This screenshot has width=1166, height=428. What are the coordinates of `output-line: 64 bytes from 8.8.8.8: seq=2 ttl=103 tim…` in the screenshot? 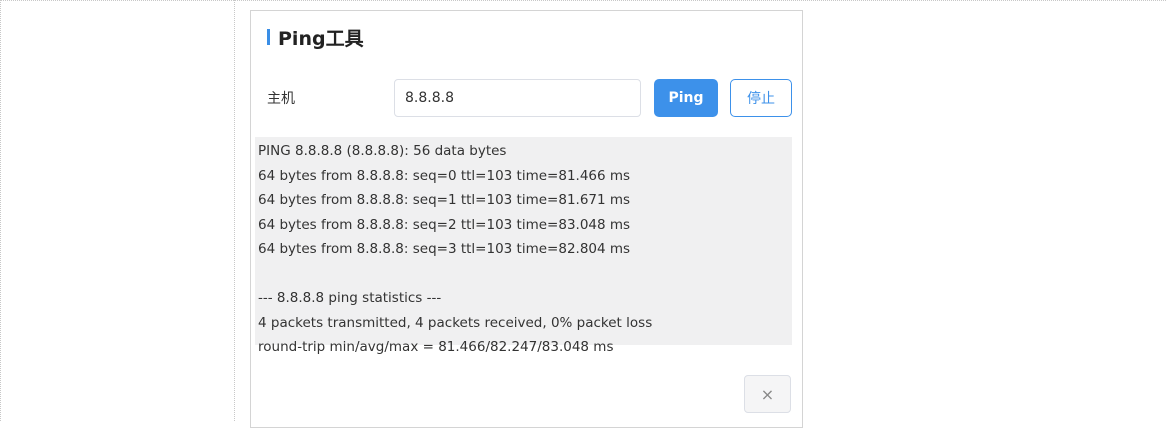 It's located at (444, 224).